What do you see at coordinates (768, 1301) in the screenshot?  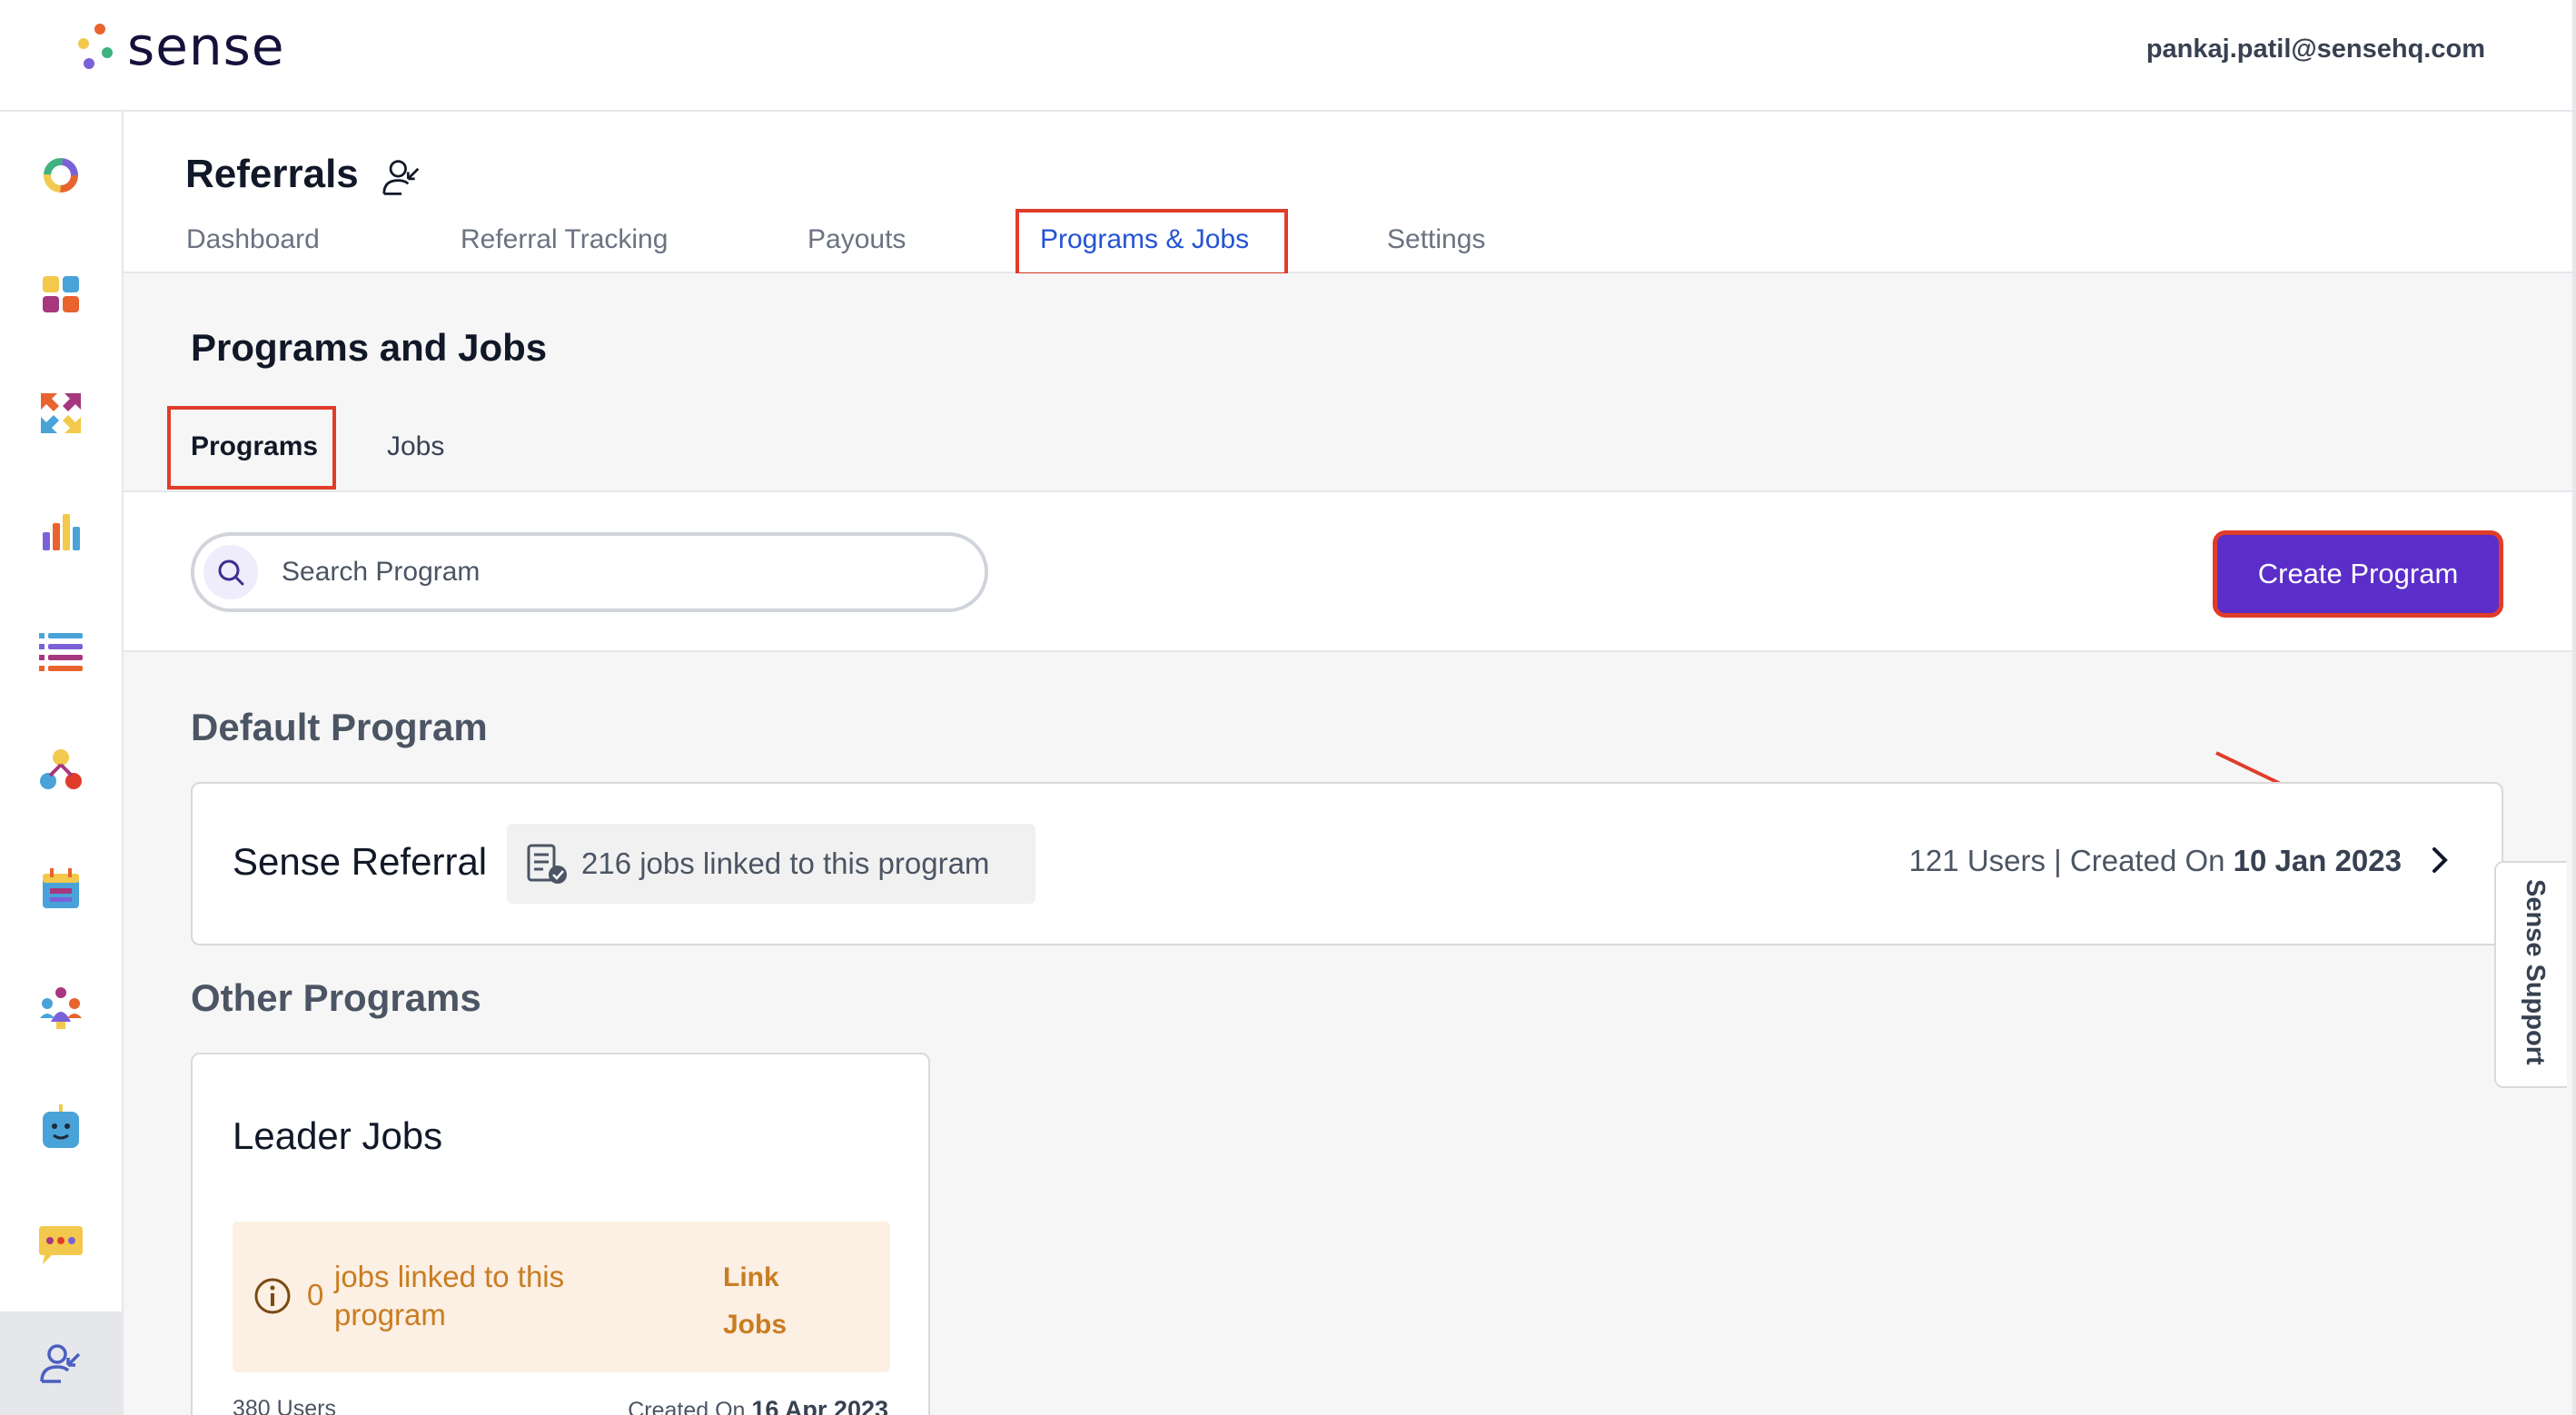 I see `link-jobs-link: Link Jobs` at bounding box center [768, 1301].